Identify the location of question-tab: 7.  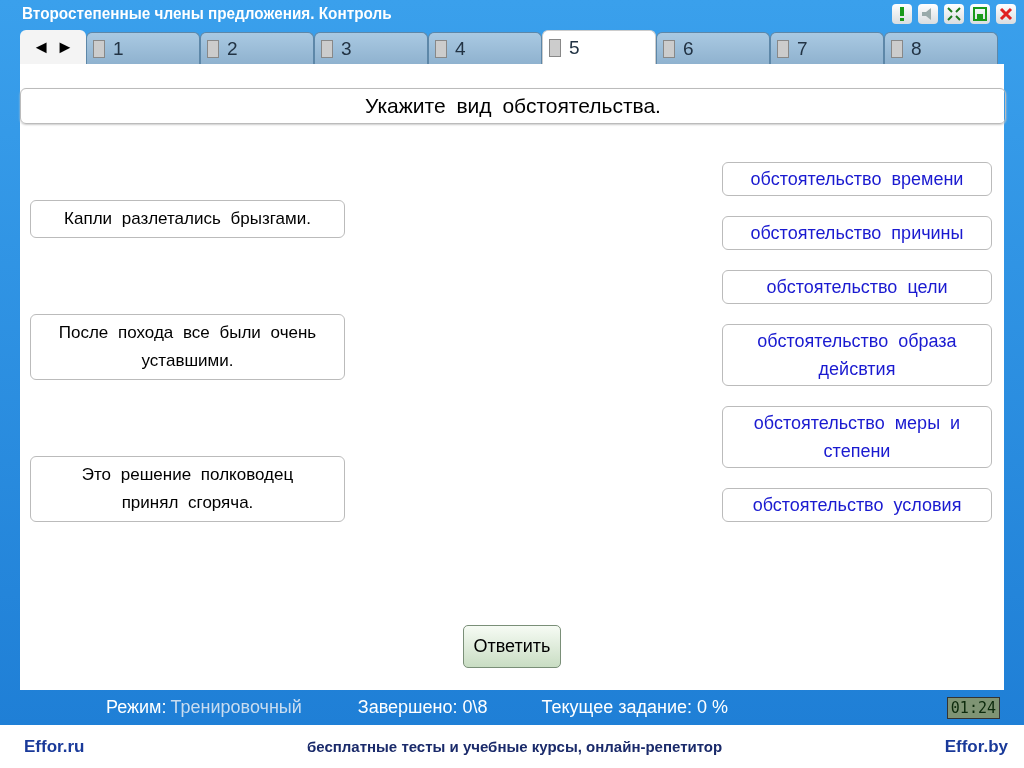
(827, 48).